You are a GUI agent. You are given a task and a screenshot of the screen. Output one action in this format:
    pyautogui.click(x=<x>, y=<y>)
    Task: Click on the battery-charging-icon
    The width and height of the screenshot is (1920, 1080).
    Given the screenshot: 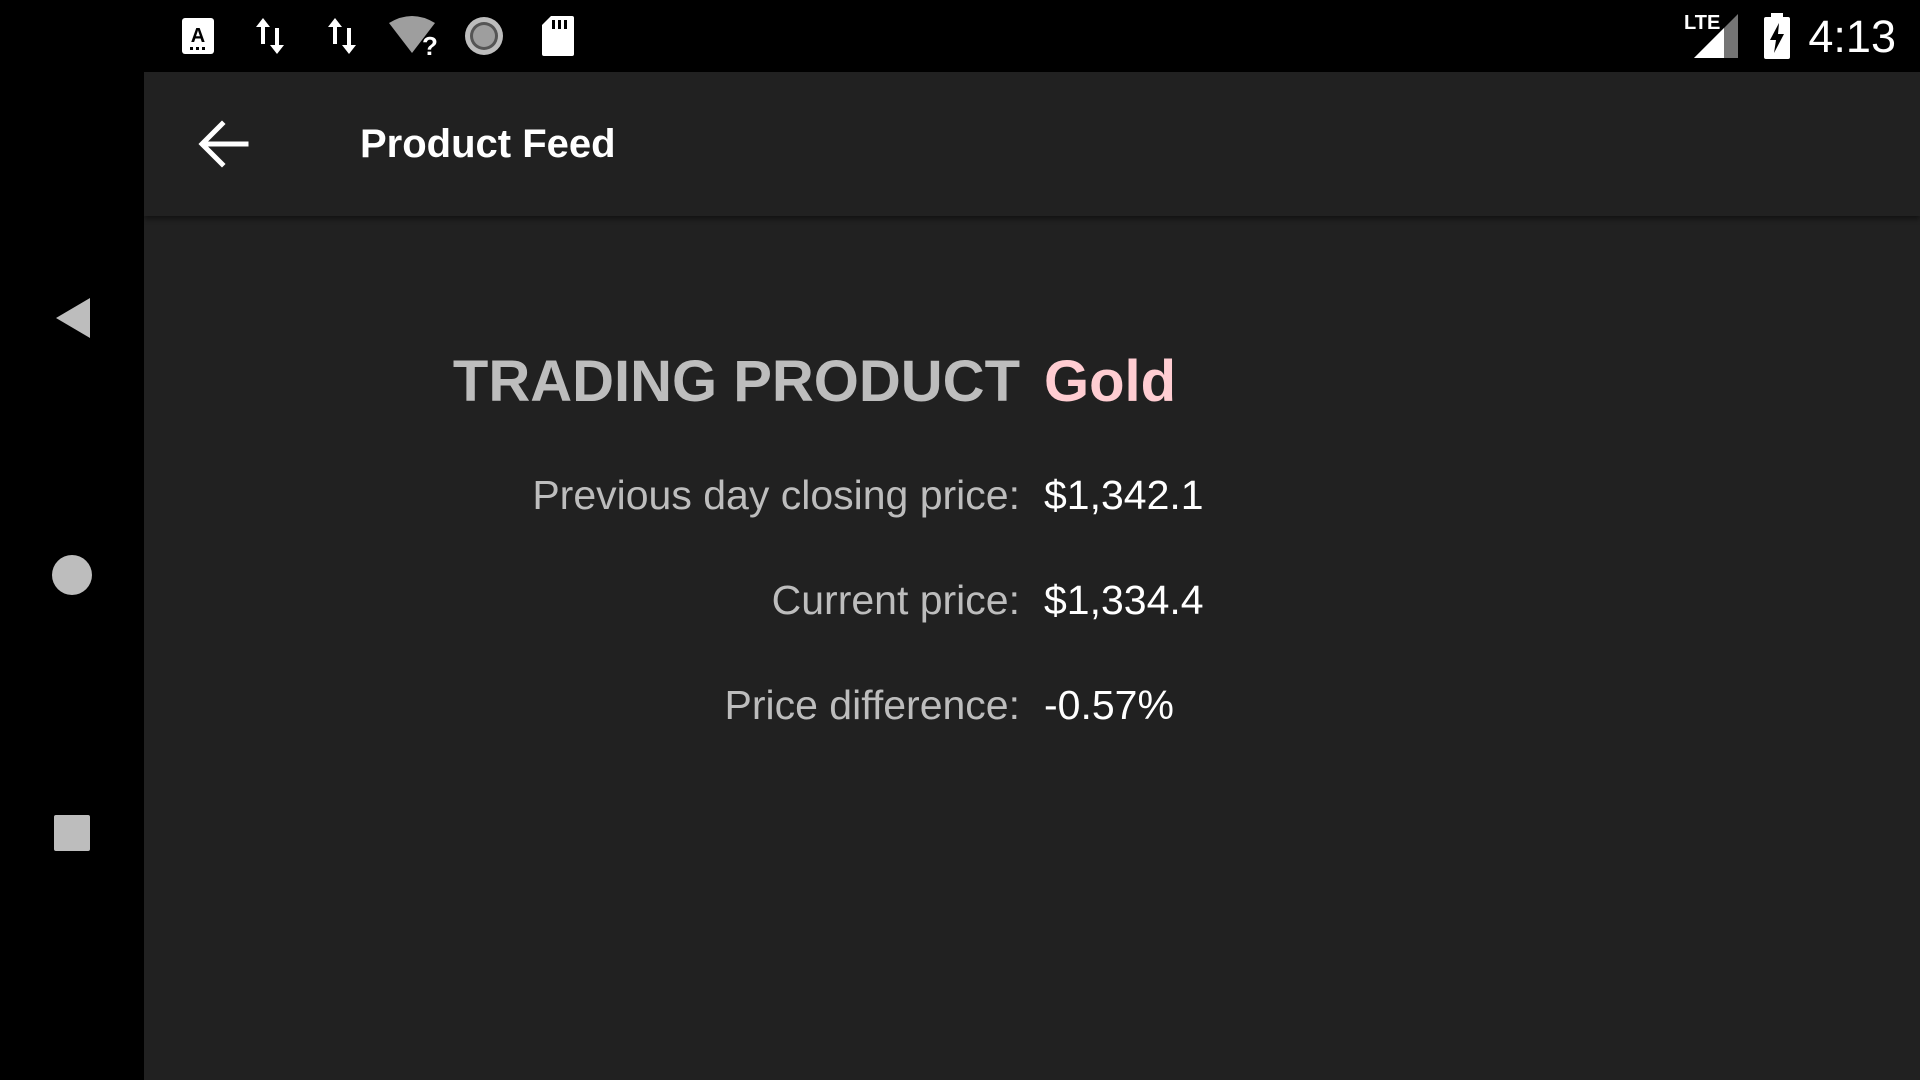 What is the action you would take?
    pyautogui.click(x=1777, y=36)
    